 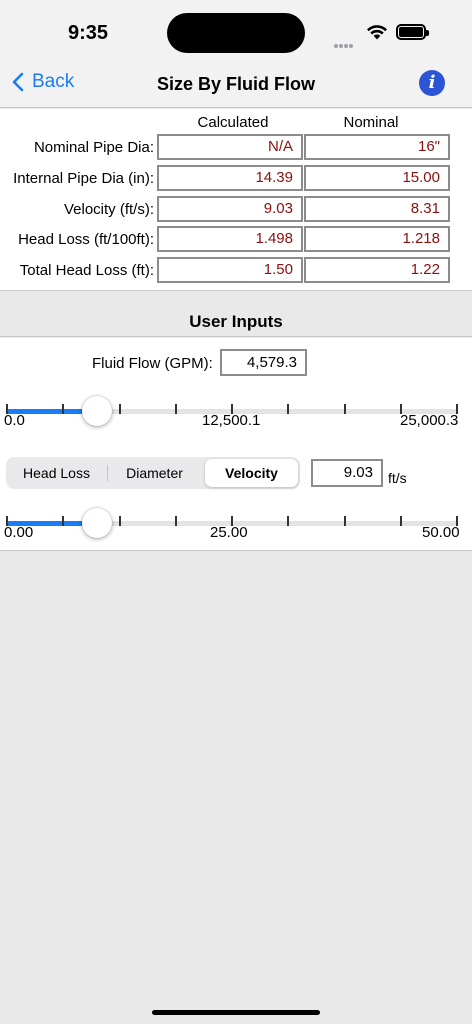 I want to click on segment-velocity: Velocity, so click(x=251, y=473).